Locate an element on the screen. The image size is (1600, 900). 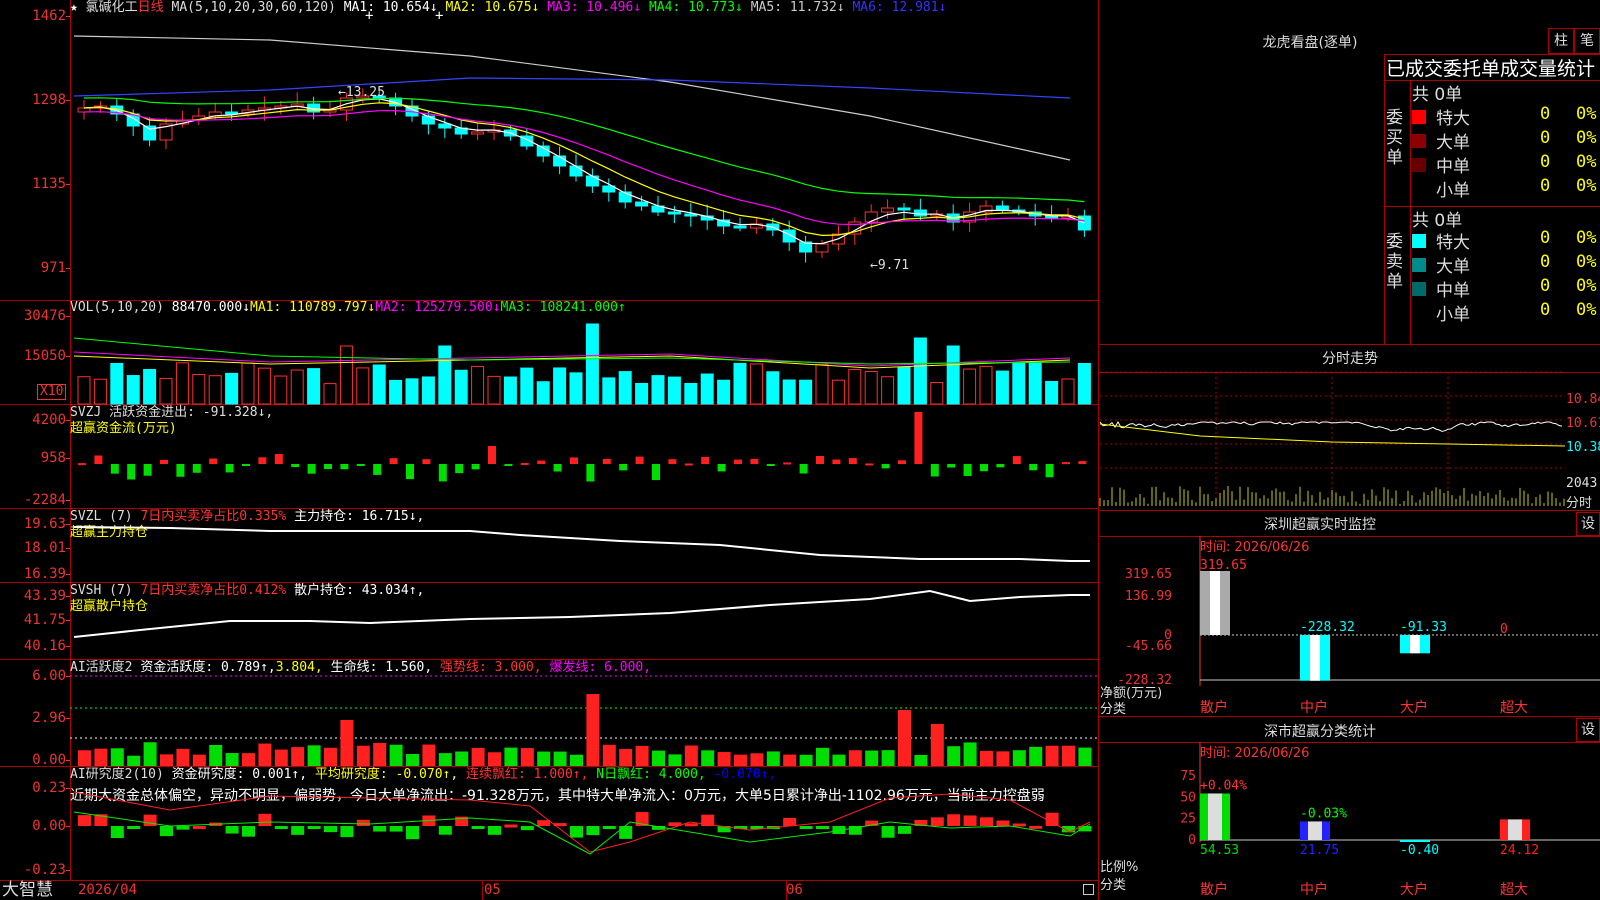
fenshi-chart is located at coordinates (1332, 439).